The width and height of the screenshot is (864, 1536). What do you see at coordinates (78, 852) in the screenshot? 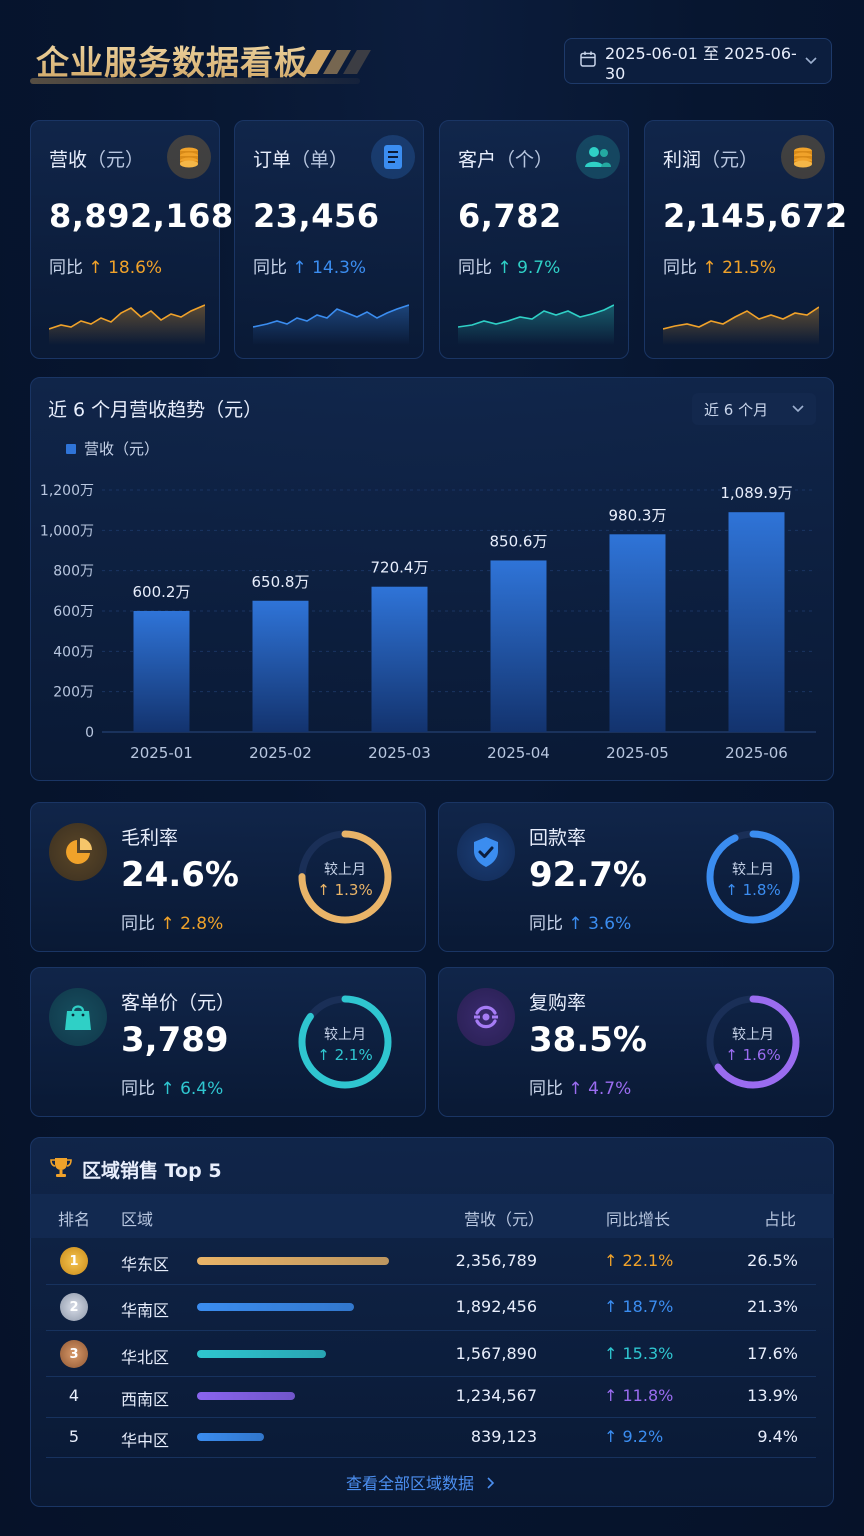
I see `pie-chart-icon` at bounding box center [78, 852].